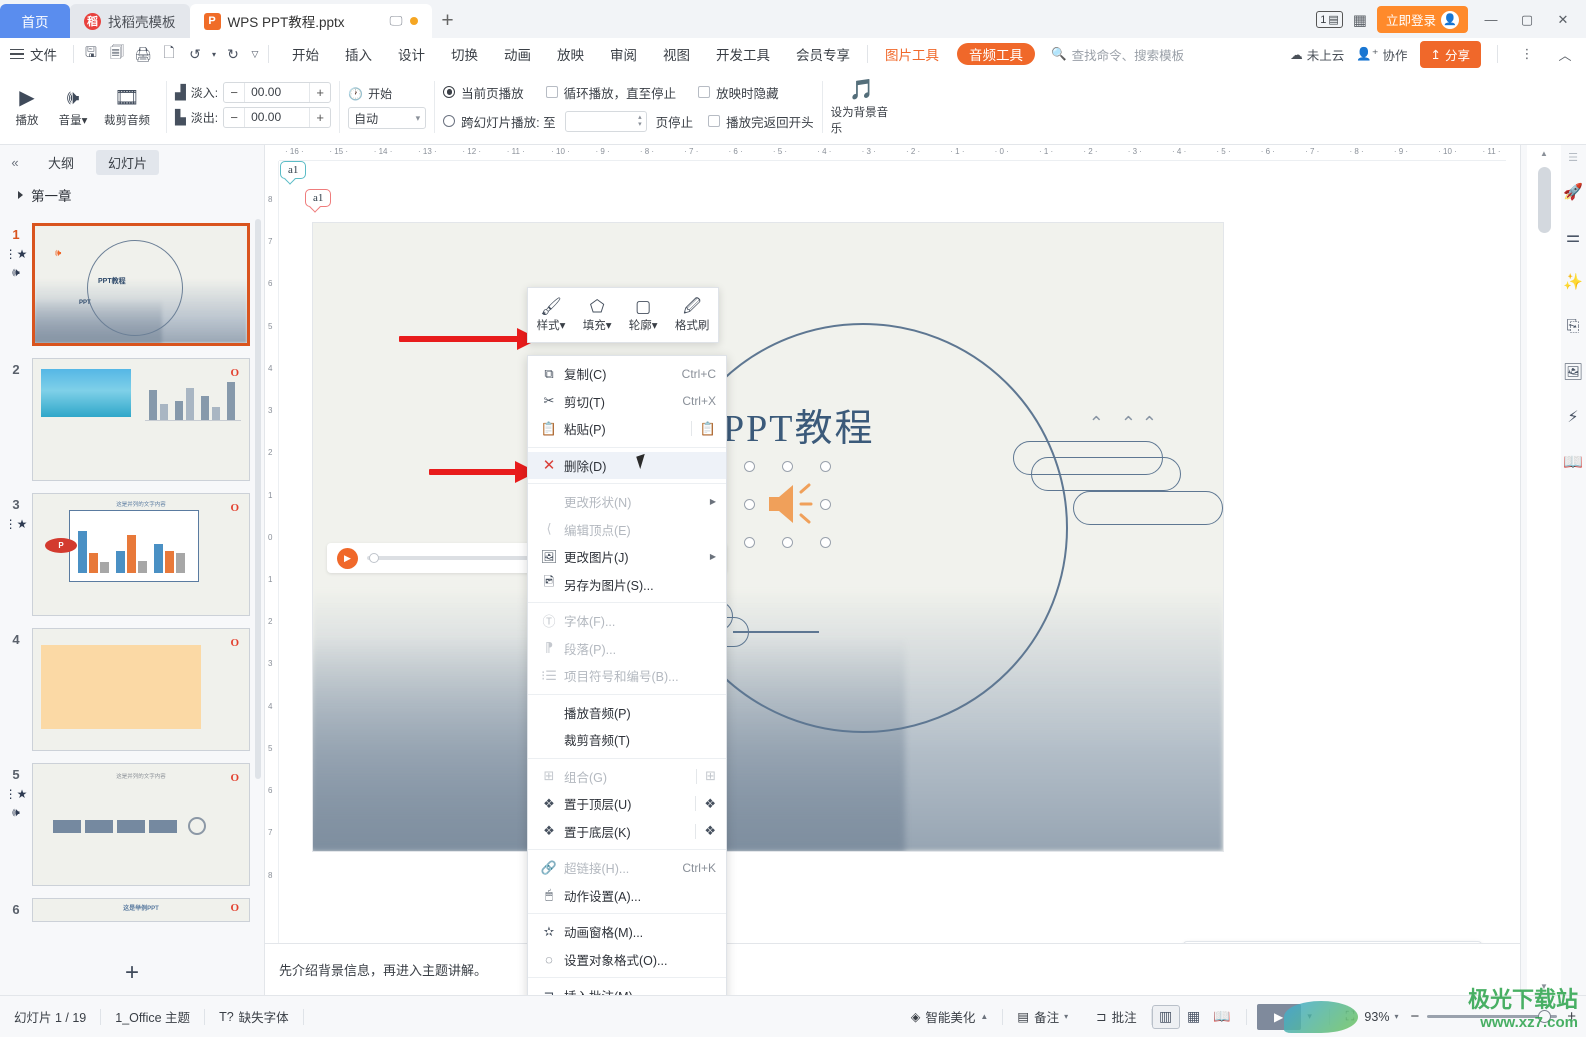 The image size is (1586, 1037). I want to click on slide-thumbnail: 这是举例PPT O, so click(141, 910).